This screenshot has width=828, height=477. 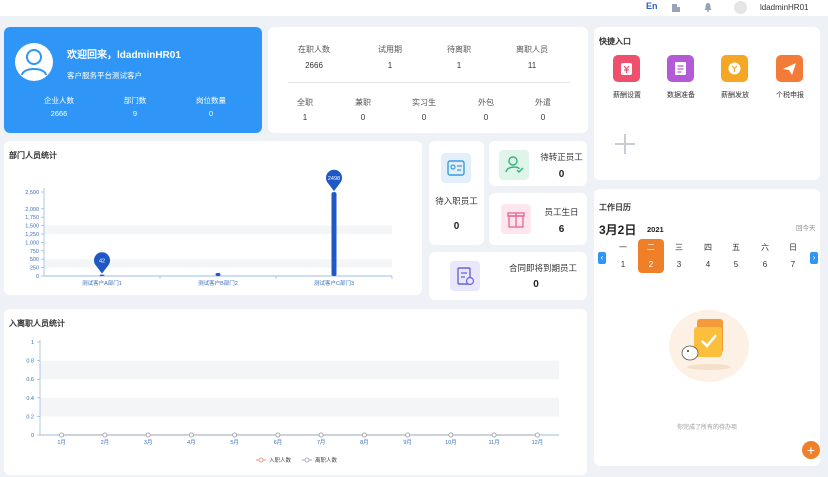 What do you see at coordinates (651, 264) in the screenshot?
I see `calendar-day: 2` at bounding box center [651, 264].